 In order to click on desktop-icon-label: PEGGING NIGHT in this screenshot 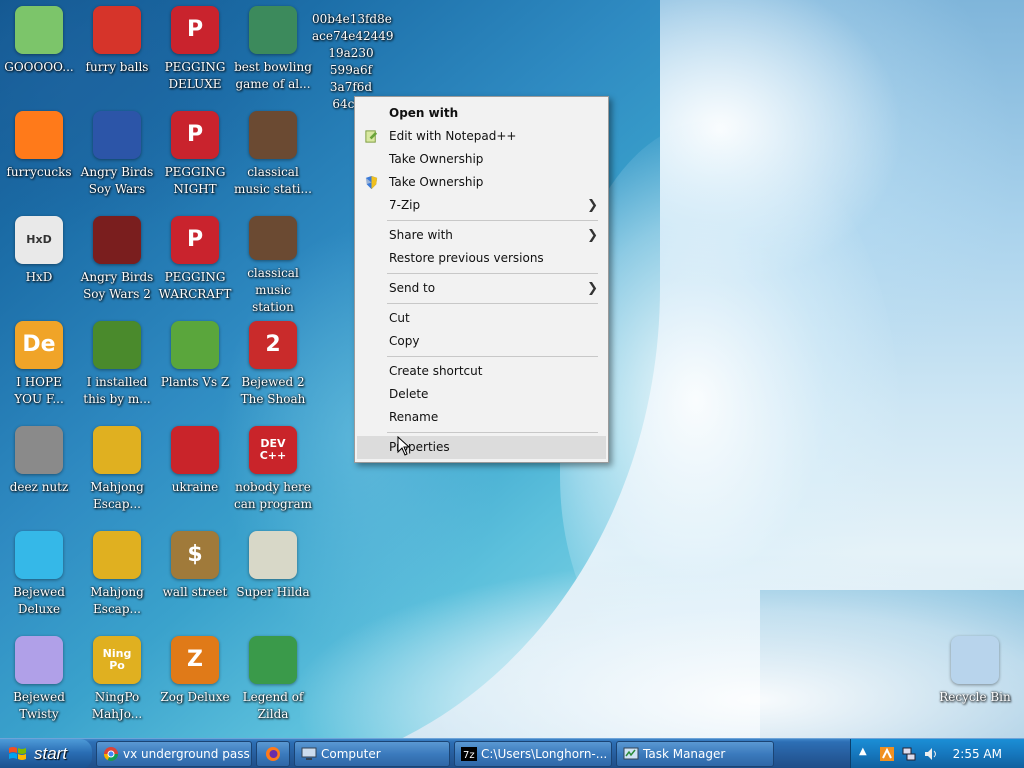, I will do `click(195, 180)`.